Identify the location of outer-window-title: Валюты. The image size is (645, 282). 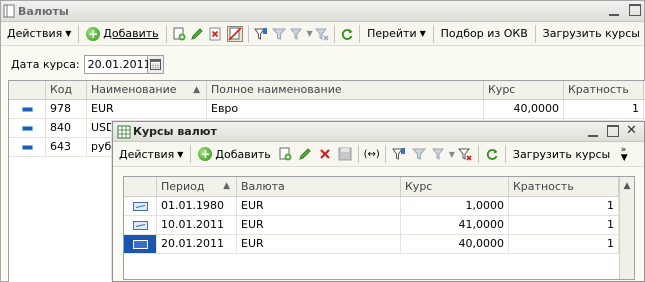
(43, 11).